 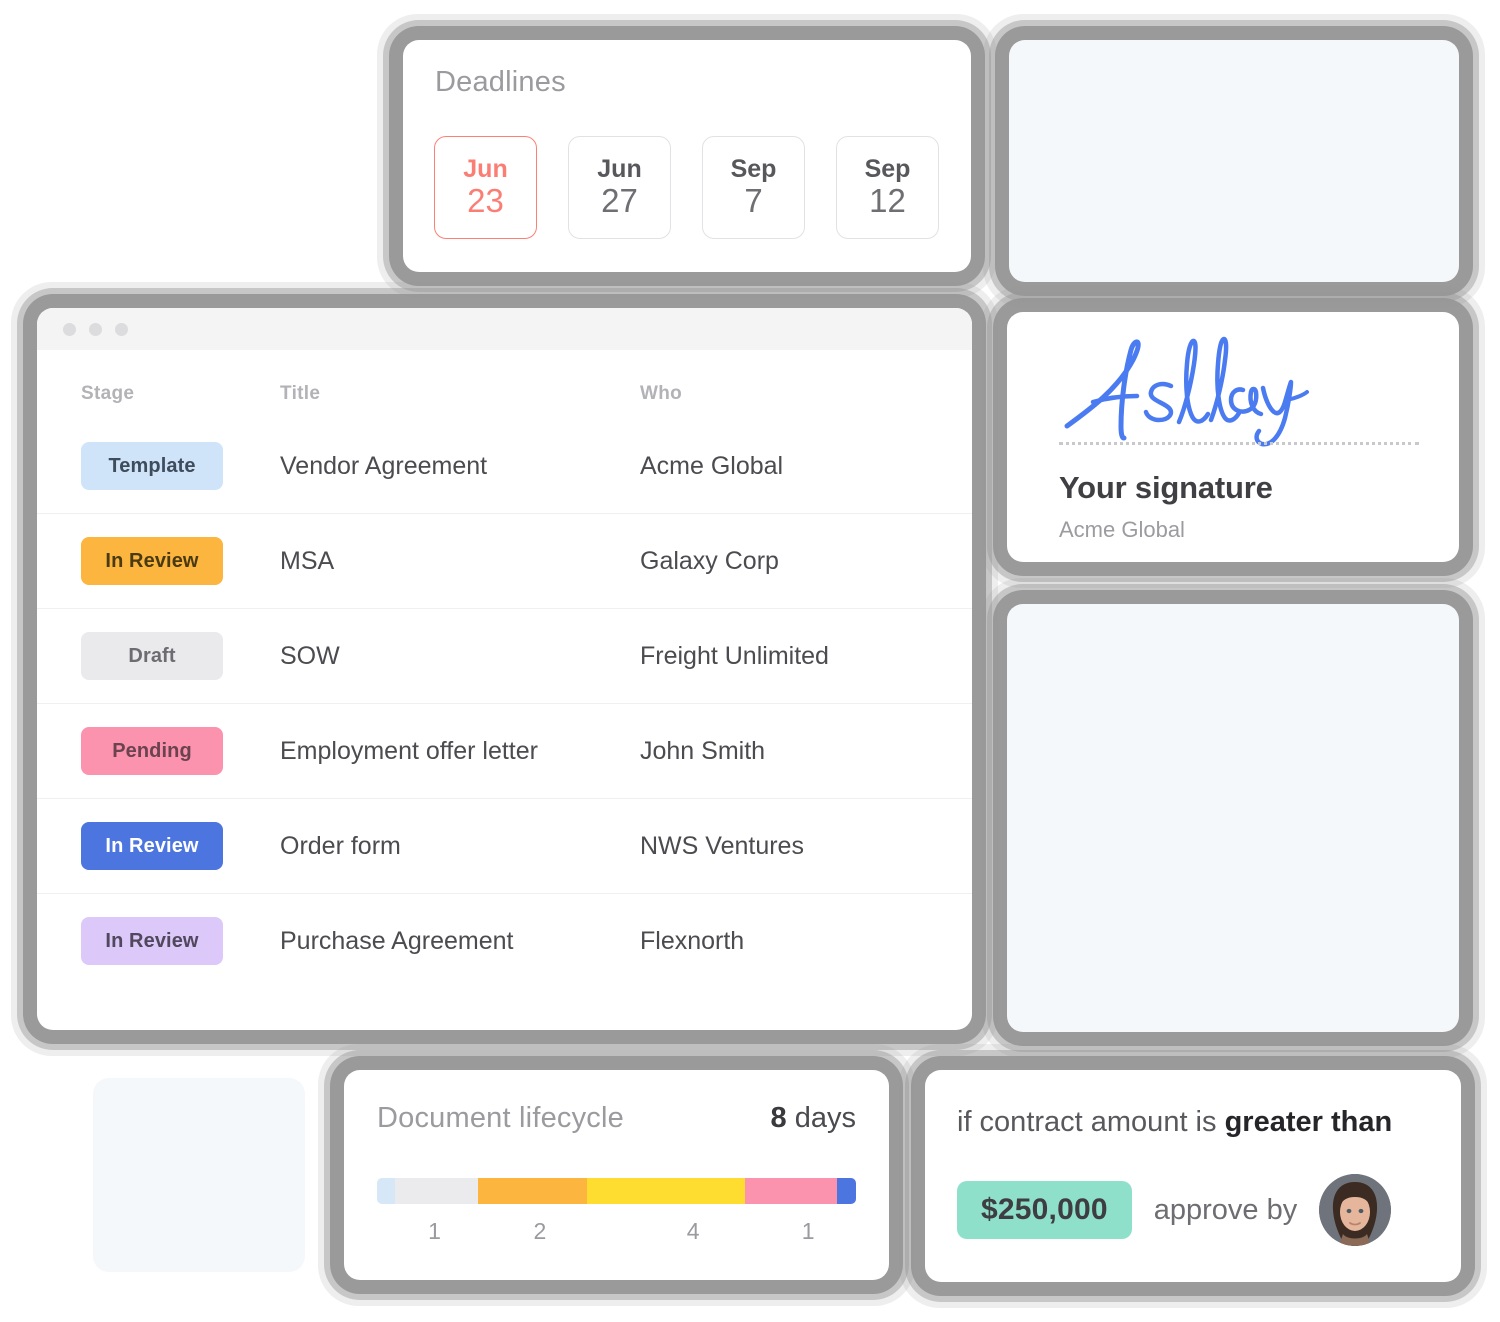 I want to click on maximize-dot-icon, so click(x=121, y=329).